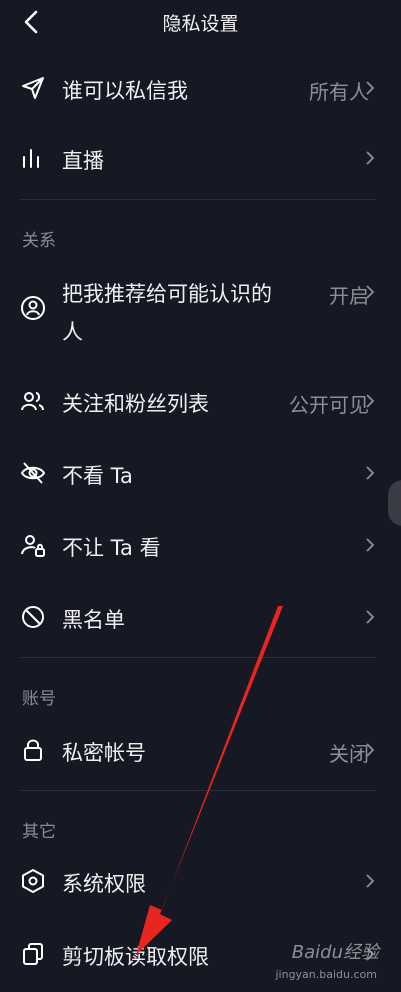  Describe the element at coordinates (209, 780) in the screenshot. I see `red-arrow-annotation` at that location.